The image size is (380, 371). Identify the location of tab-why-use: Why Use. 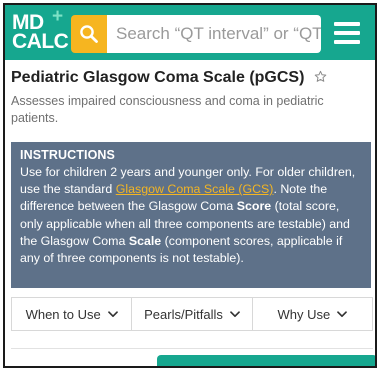
(312, 314).